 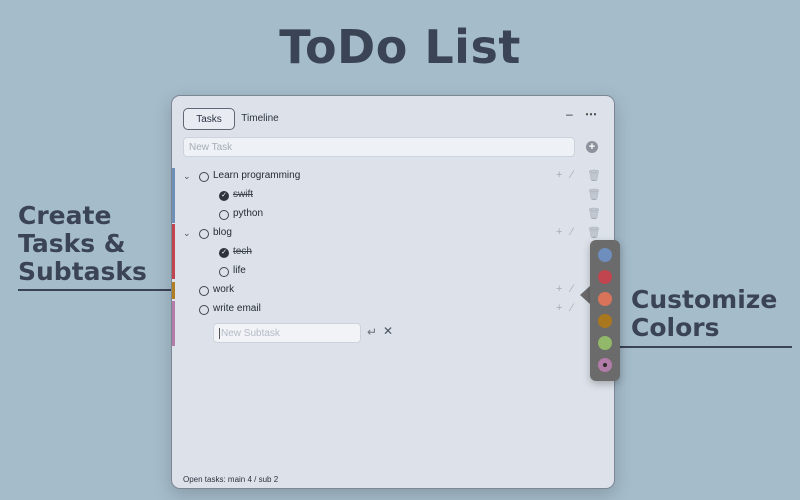 I want to click on add-task-icon: +, so click(x=592, y=147).